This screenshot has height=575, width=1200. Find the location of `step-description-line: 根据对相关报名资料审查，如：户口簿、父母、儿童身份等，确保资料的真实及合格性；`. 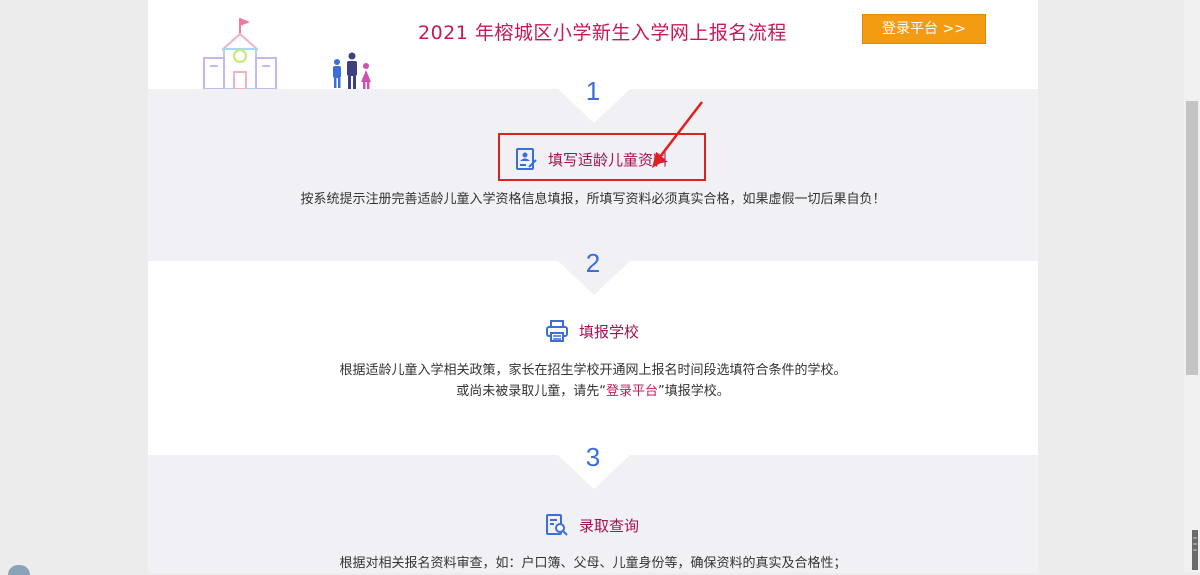

step-description-line: 根据对相关报名资料审查，如：户口簿、父母、儿童身份等，确保资料的真实及合格性； is located at coordinates (593, 563).